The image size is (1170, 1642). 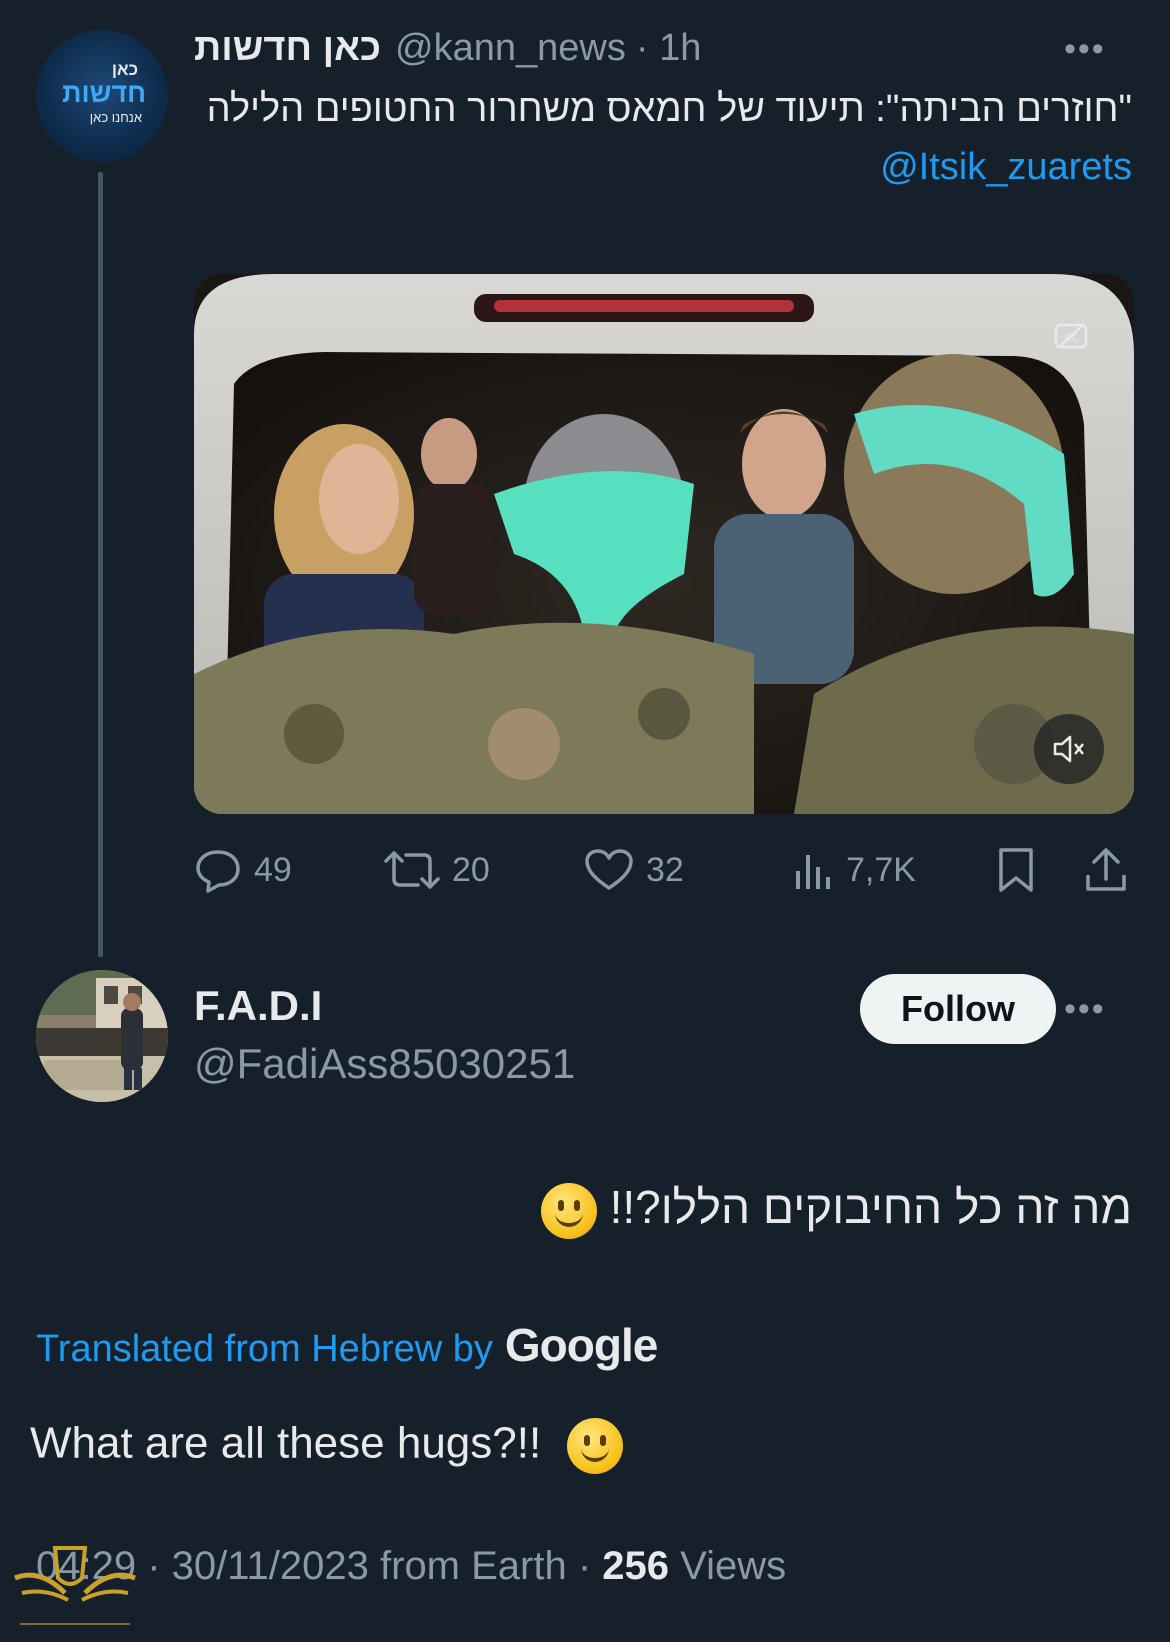 I want to click on views-action: 7,7K, so click(x=855, y=870).